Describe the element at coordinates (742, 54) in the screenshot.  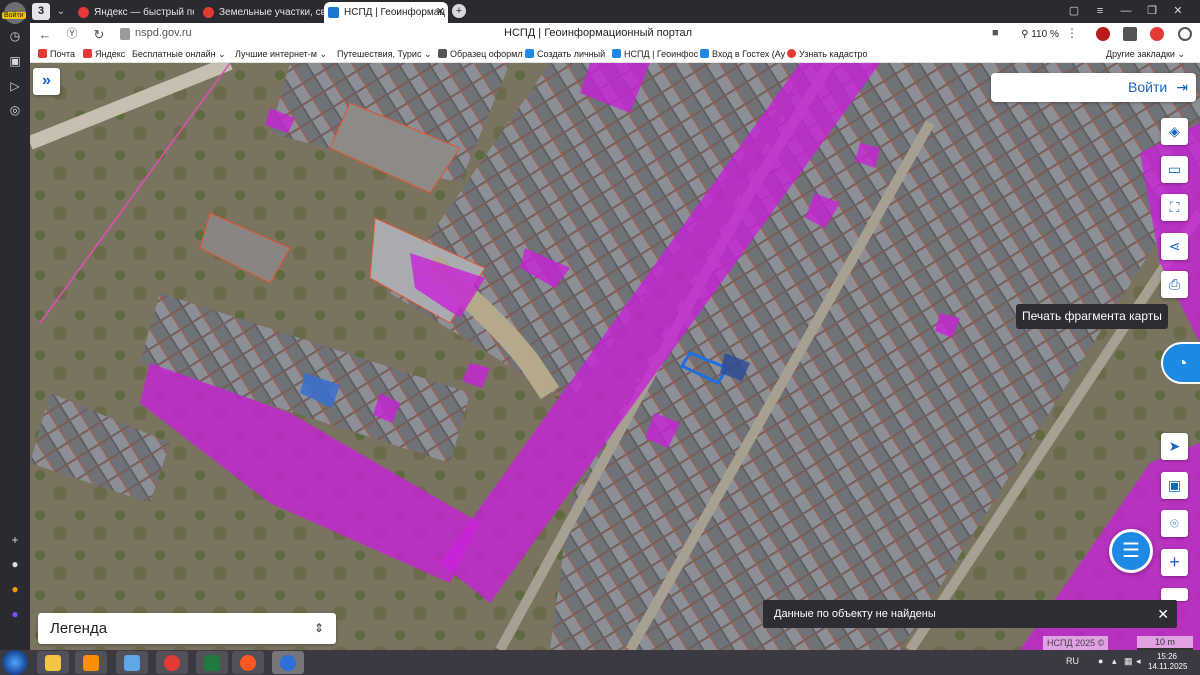
I see `bookmark-item: Вход в Гостех (Ау` at that location.